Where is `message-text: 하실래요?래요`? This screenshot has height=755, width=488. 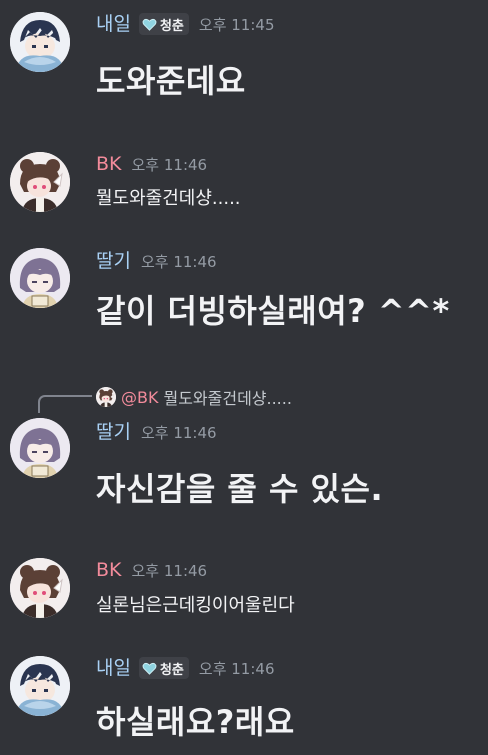
message-text: 하실래요?래요 is located at coordinates (195, 722).